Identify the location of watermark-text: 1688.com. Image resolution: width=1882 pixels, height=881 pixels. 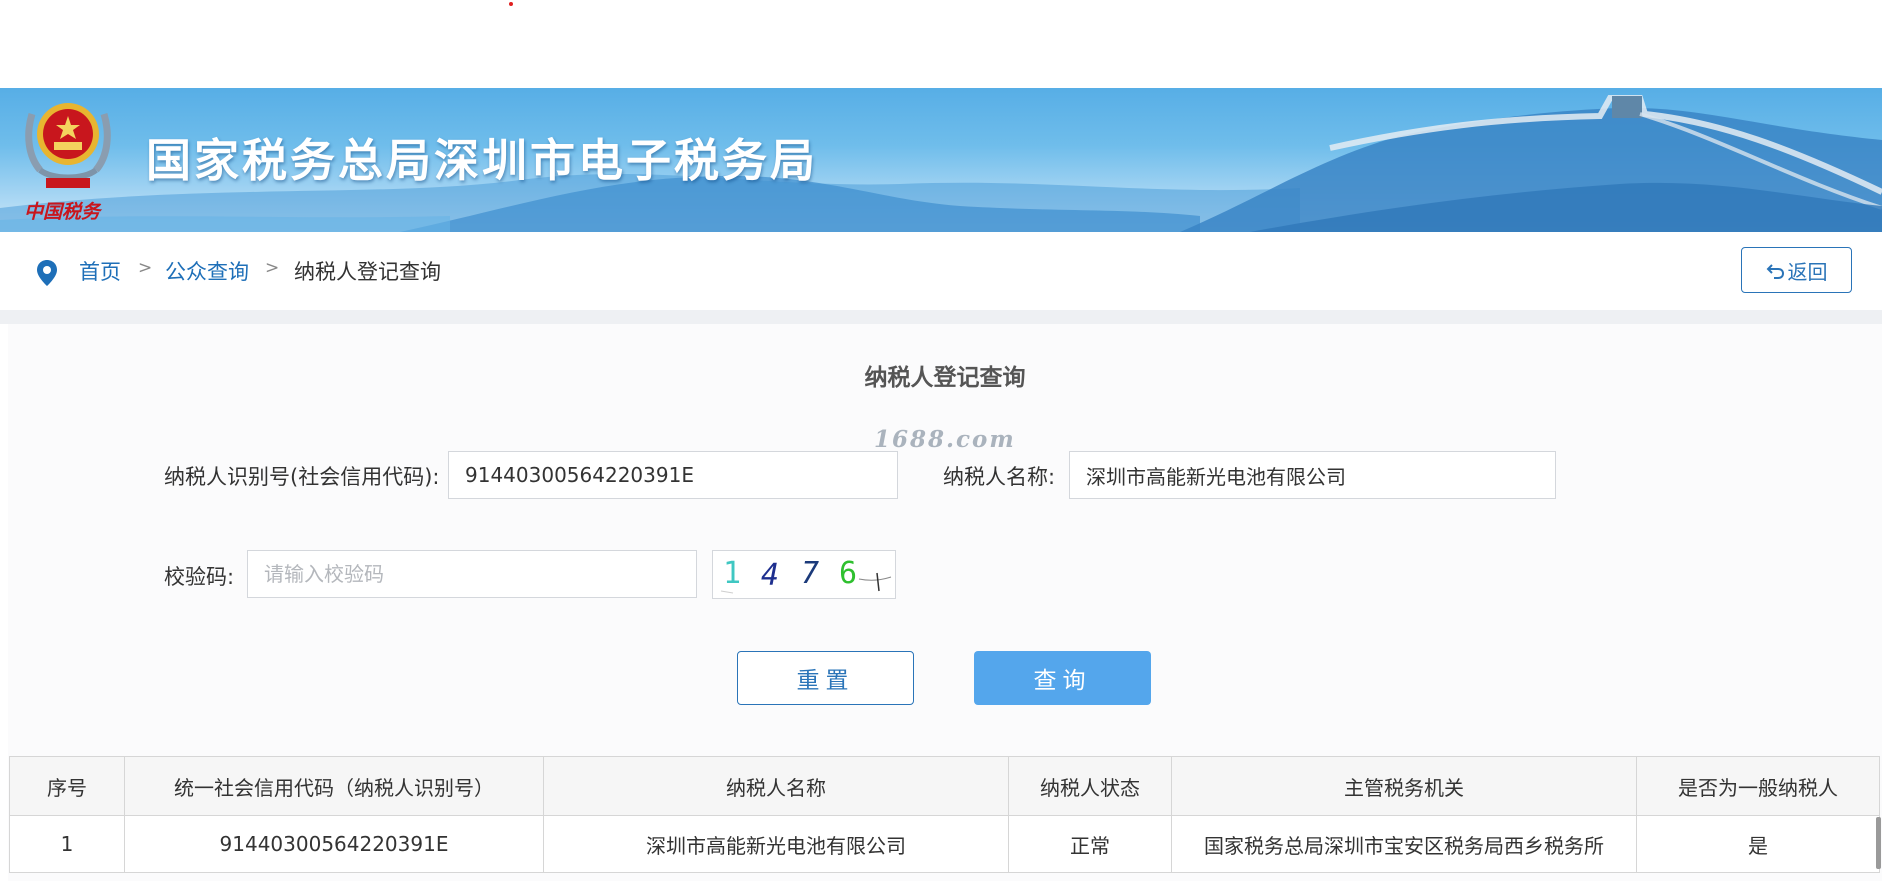
(945, 439).